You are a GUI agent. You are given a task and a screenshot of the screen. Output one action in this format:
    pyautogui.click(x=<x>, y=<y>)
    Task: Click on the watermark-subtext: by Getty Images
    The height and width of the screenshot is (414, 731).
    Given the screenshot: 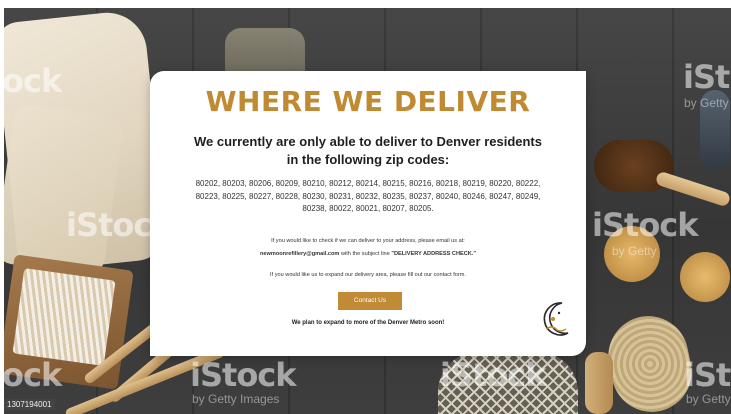 What is the action you would take?
    pyautogui.click(x=236, y=399)
    